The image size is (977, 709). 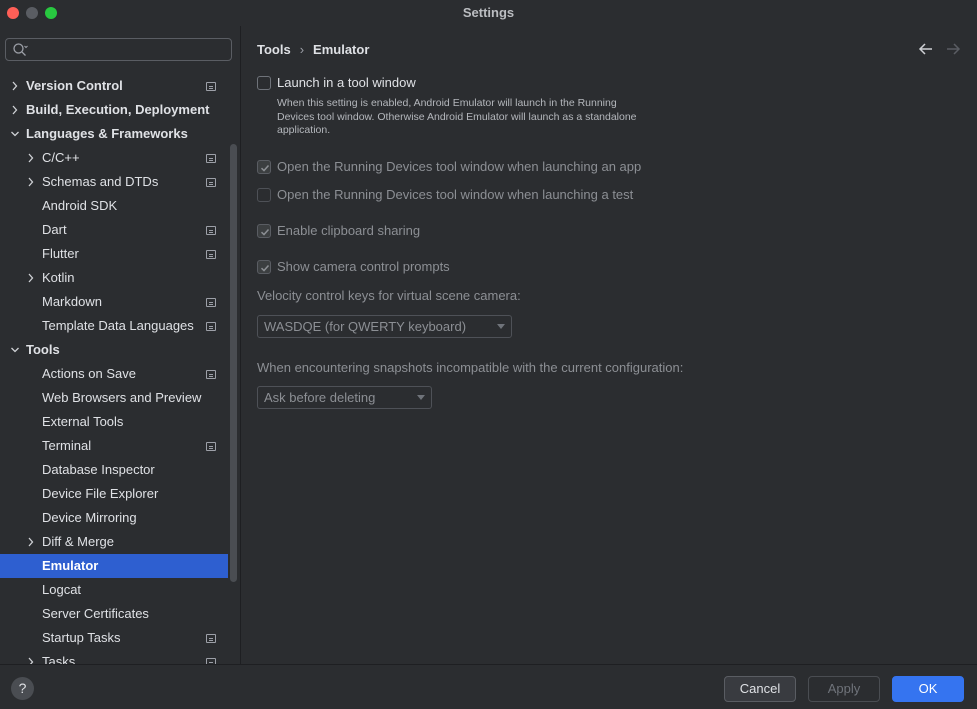 I want to click on sidebar-item-version-control: Version Control, so click(x=114, y=86).